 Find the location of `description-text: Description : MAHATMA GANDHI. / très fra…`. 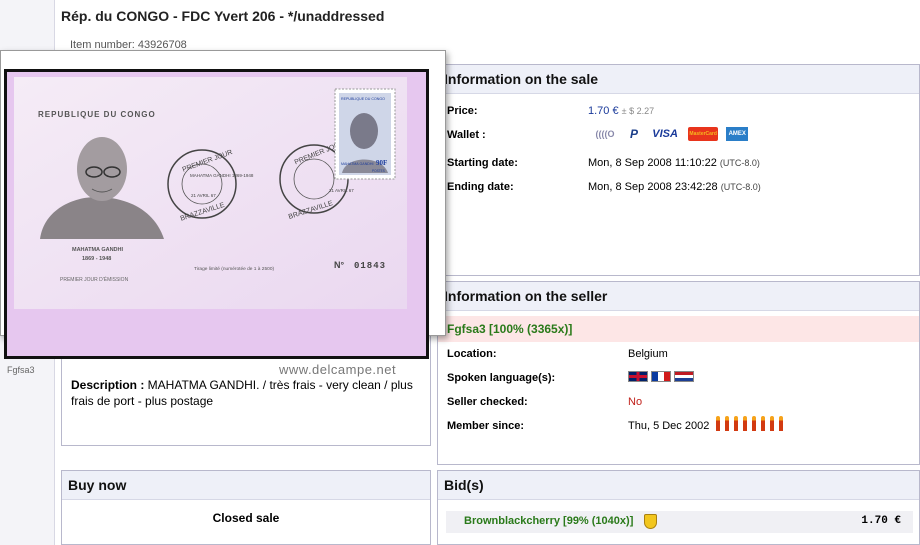

description-text: Description : MAHATMA GANDHI. / très fra… is located at coordinates (248, 393).